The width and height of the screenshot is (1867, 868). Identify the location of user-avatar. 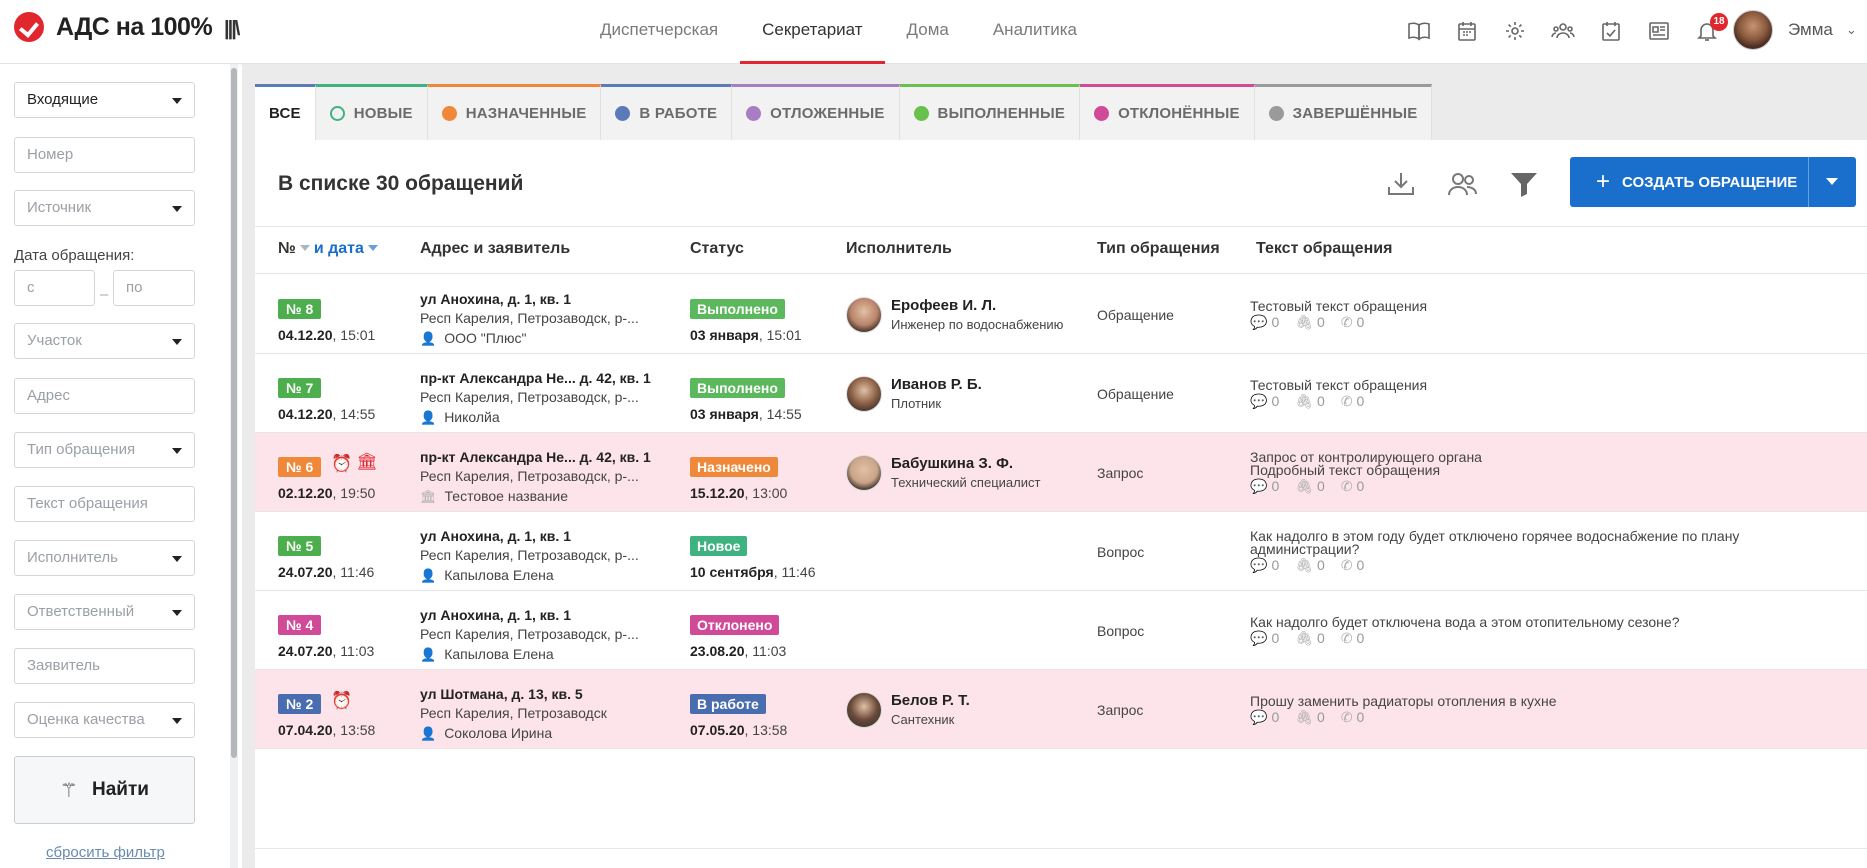
(1753, 30).